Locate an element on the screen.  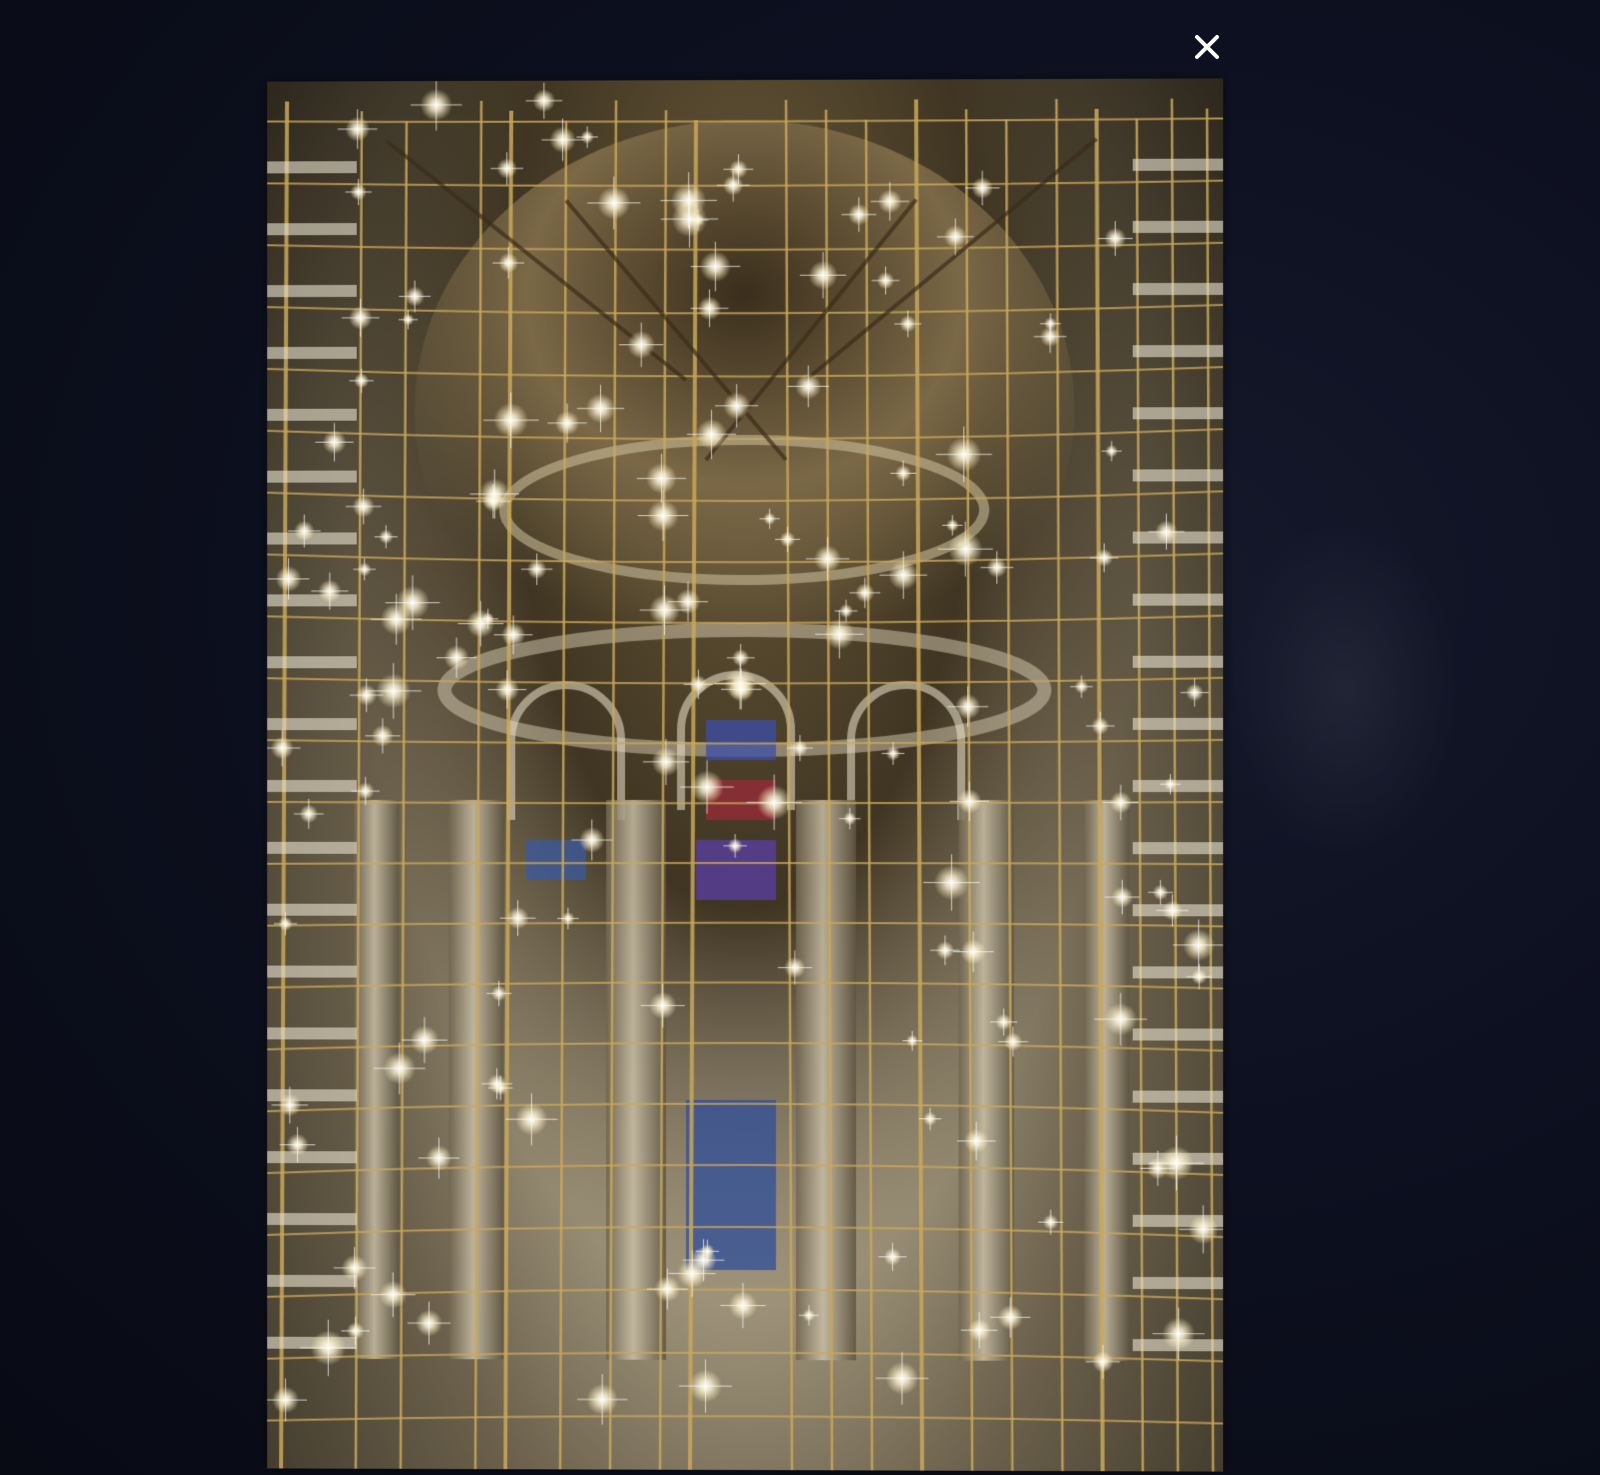
screen-glare is located at coordinates (1345, 690).